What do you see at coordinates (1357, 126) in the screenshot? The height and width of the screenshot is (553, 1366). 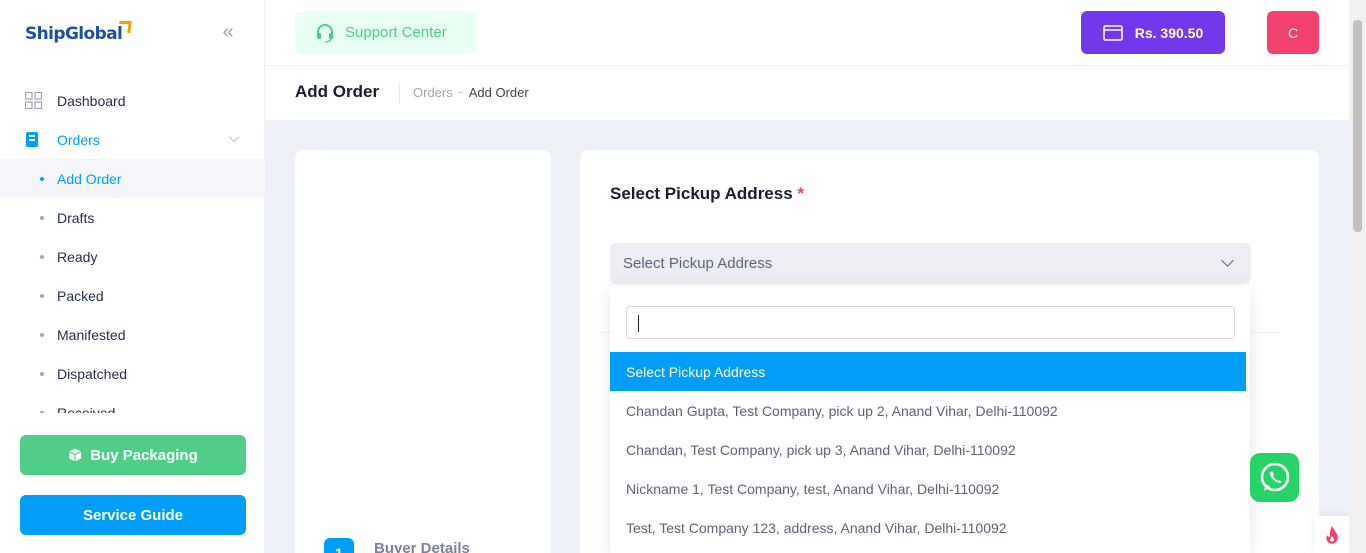 I see `scrollbar-thumb` at bounding box center [1357, 126].